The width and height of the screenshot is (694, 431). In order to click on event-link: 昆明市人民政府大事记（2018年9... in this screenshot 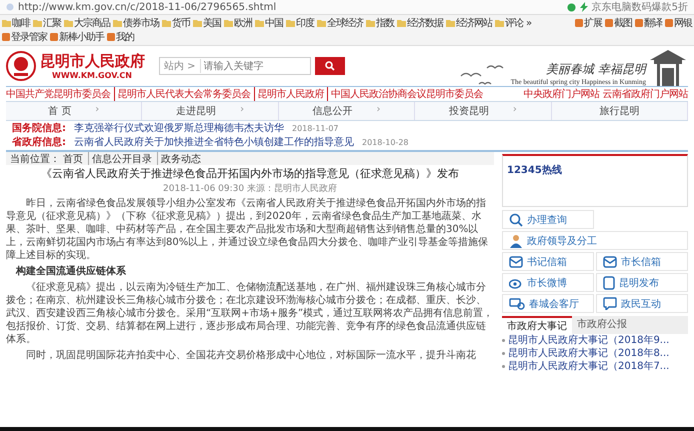, I will do `click(589, 340)`.